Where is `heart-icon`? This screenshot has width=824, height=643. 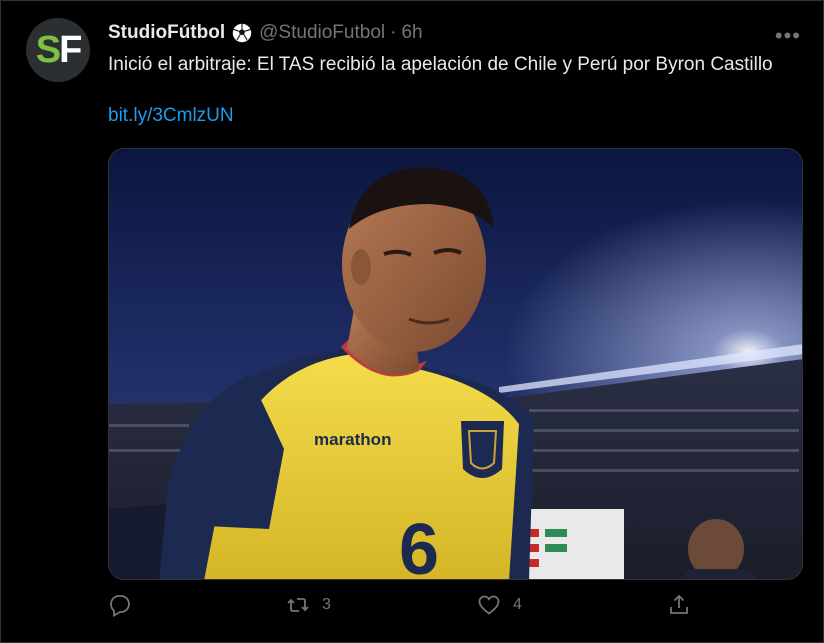 heart-icon is located at coordinates (489, 605).